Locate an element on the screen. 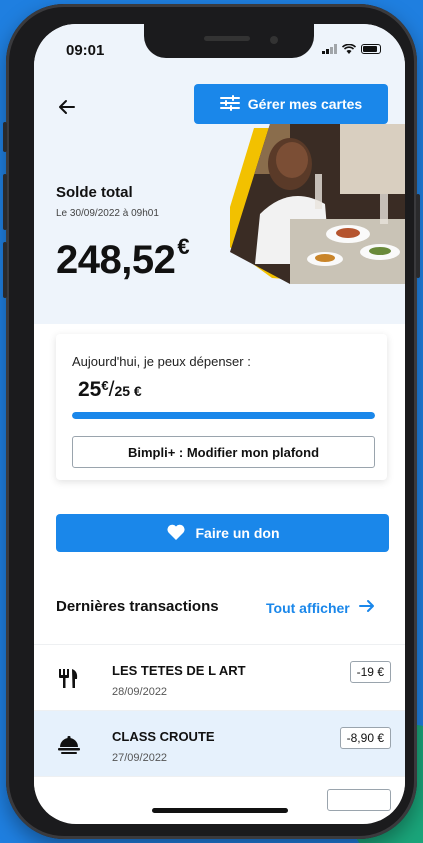 The height and width of the screenshot is (843, 423). manage-cards-label: Gérer mes cartes is located at coordinates (305, 104).